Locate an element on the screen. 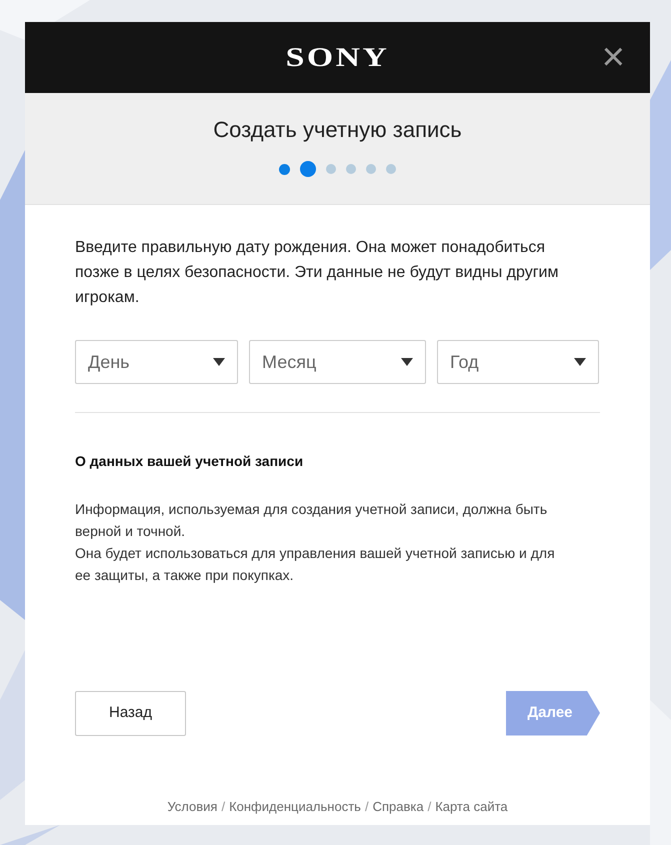 Image resolution: width=671 pixels, height=845 pixels. date-dropdown: День is located at coordinates (156, 362).